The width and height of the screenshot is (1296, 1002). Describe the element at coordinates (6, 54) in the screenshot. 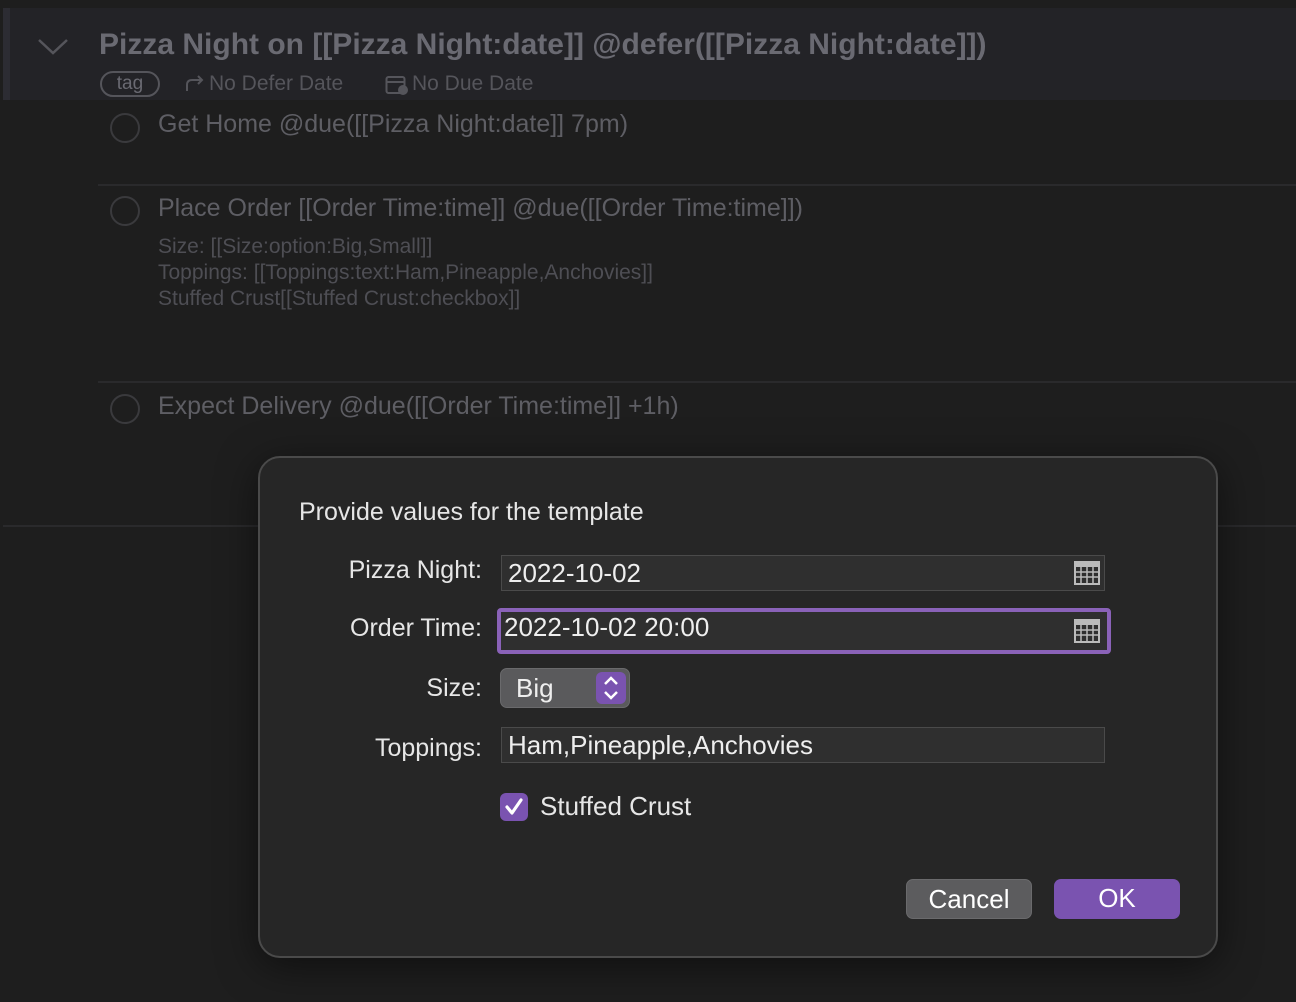

I see `project-header-accent` at that location.